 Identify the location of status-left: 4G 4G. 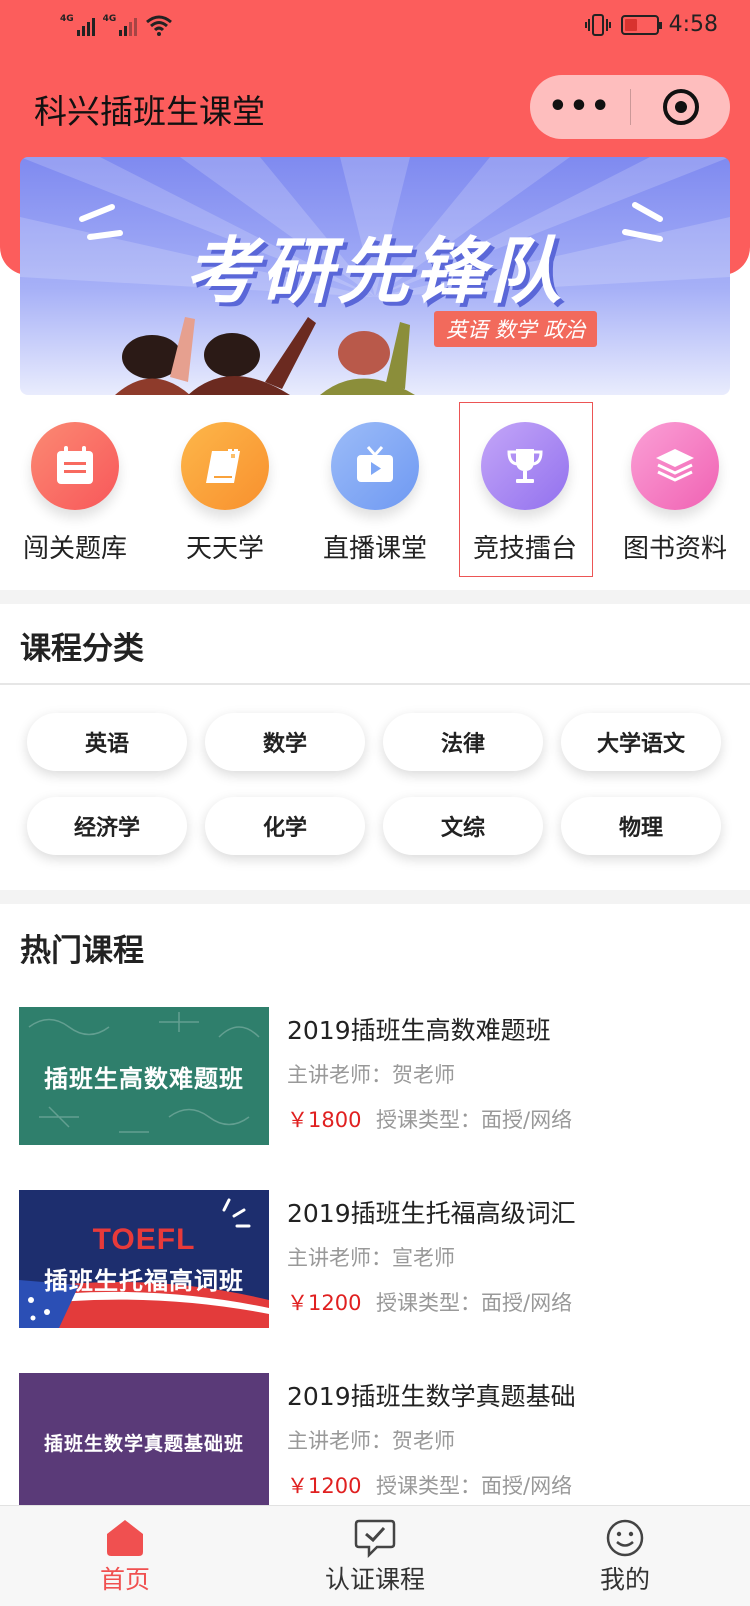
(116, 25).